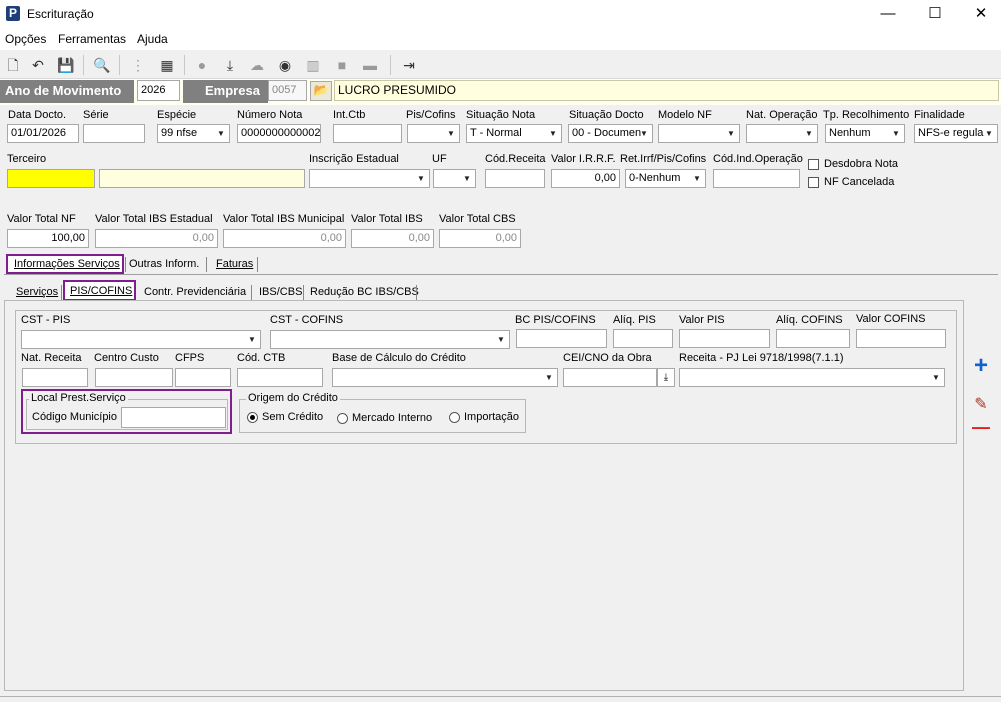 This screenshot has width=1001, height=702. I want to click on split-icon: ▥, so click(313, 65).